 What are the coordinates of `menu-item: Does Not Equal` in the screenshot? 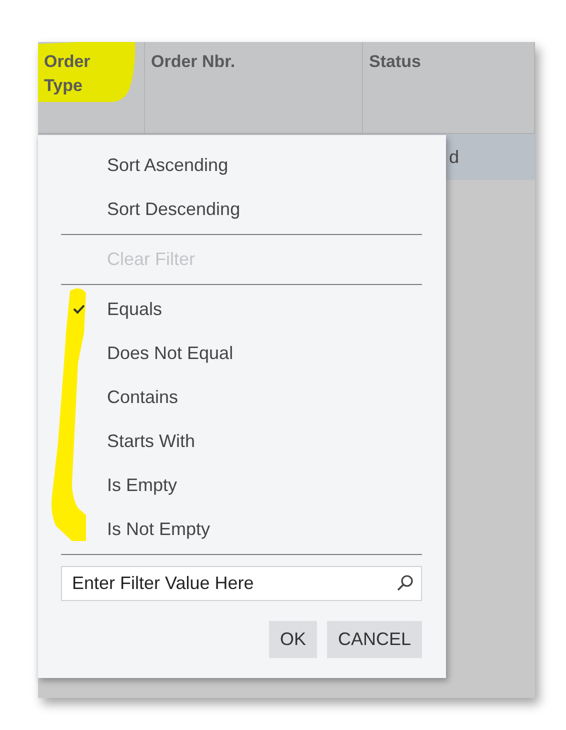 It's located at (170, 353).